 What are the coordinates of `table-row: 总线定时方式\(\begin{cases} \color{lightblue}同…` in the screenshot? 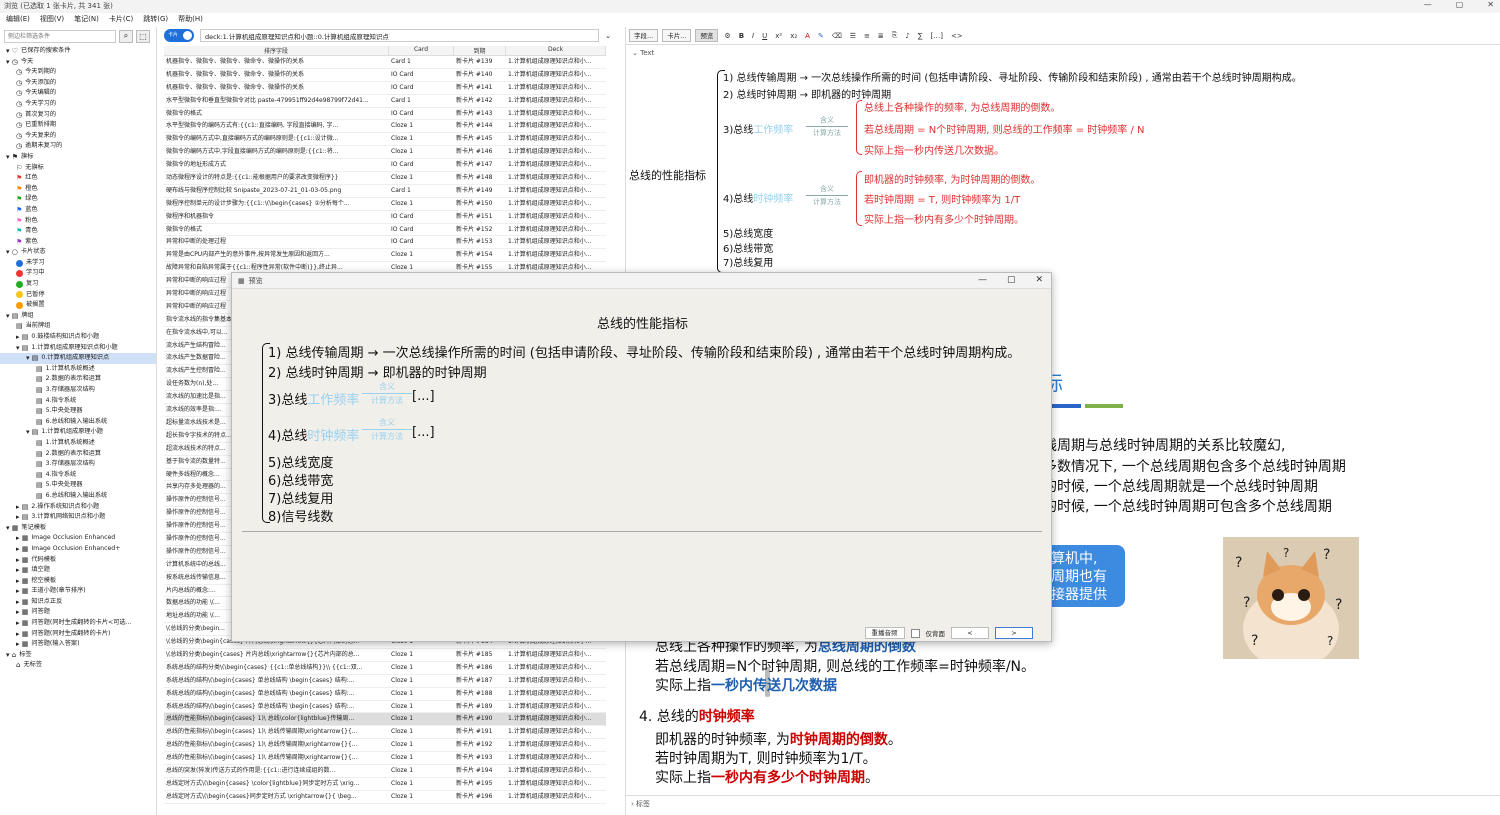 It's located at (385, 784).